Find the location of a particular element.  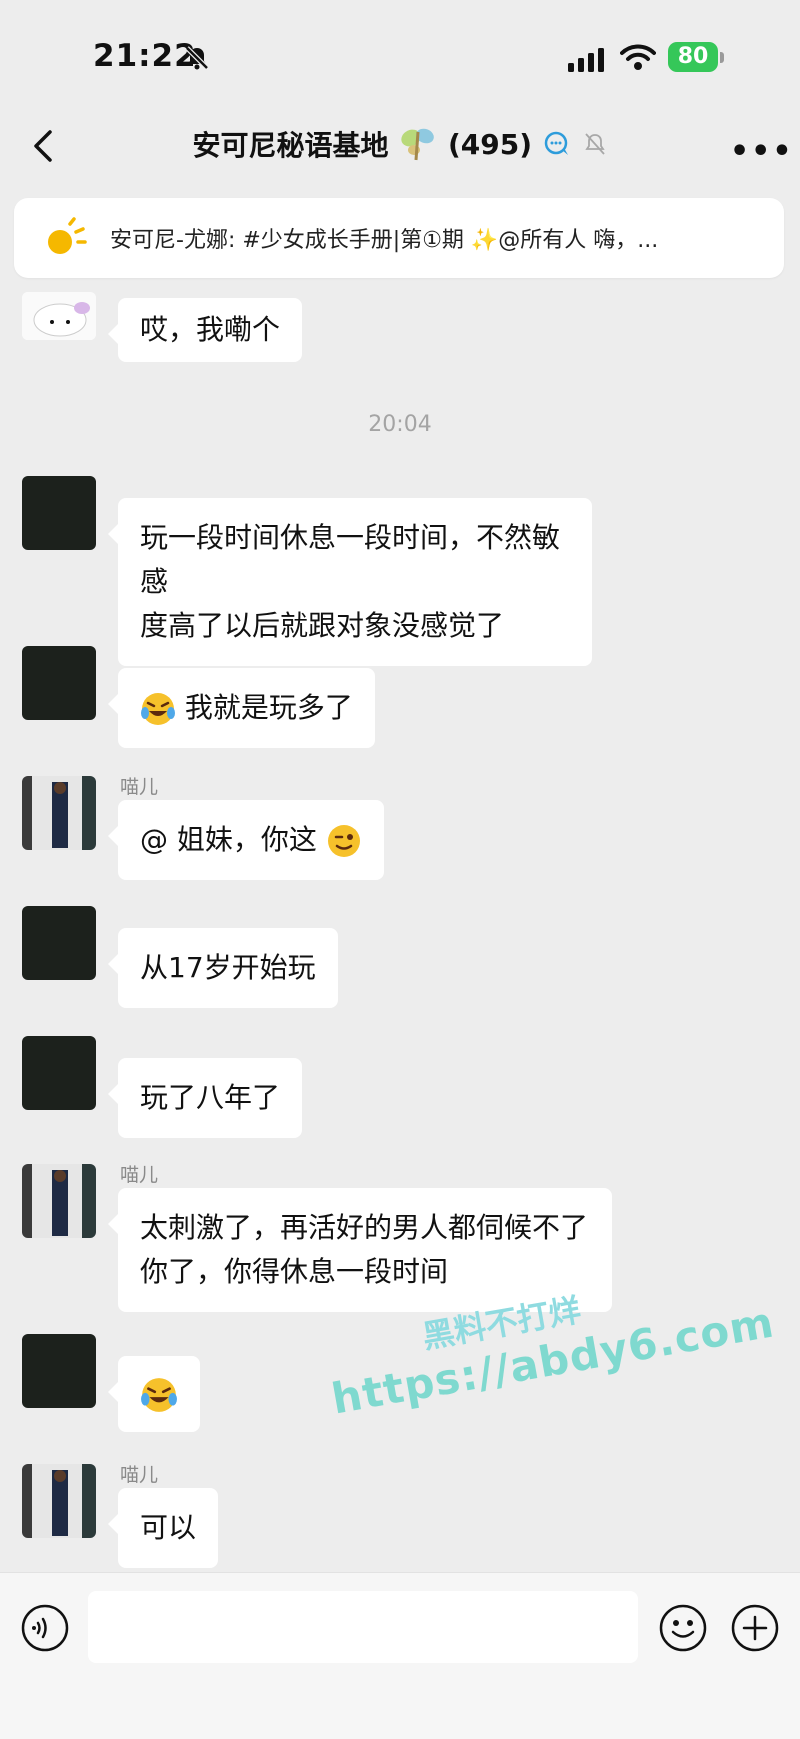

message-bubble: 太刺激了，再活好的男人都伺候不了 你了，你得休息一段时间 is located at coordinates (360, 1250).